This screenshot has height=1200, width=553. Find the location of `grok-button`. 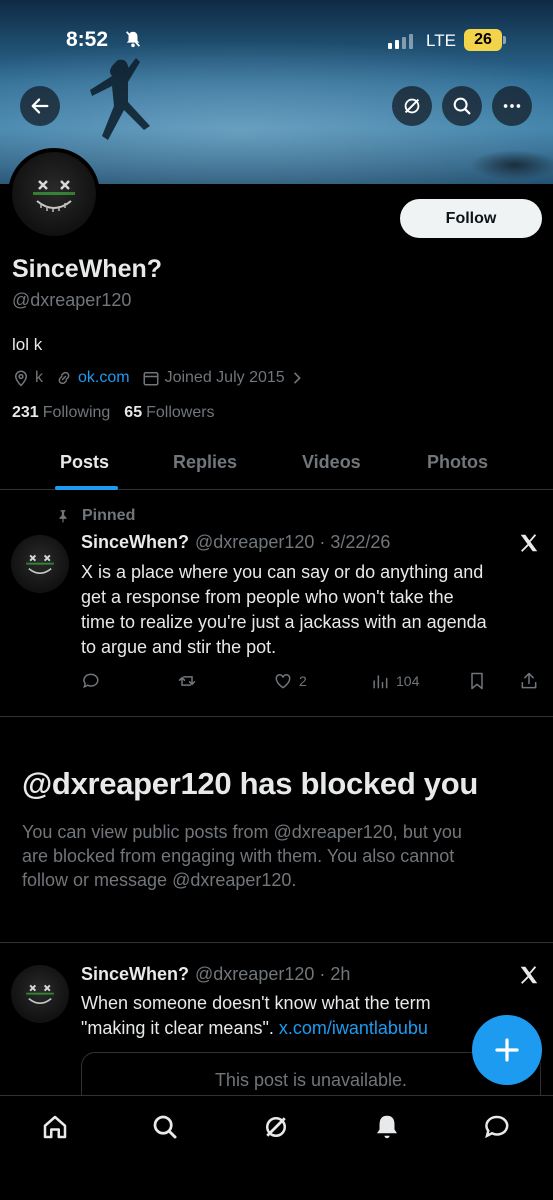

grok-button is located at coordinates (412, 106).